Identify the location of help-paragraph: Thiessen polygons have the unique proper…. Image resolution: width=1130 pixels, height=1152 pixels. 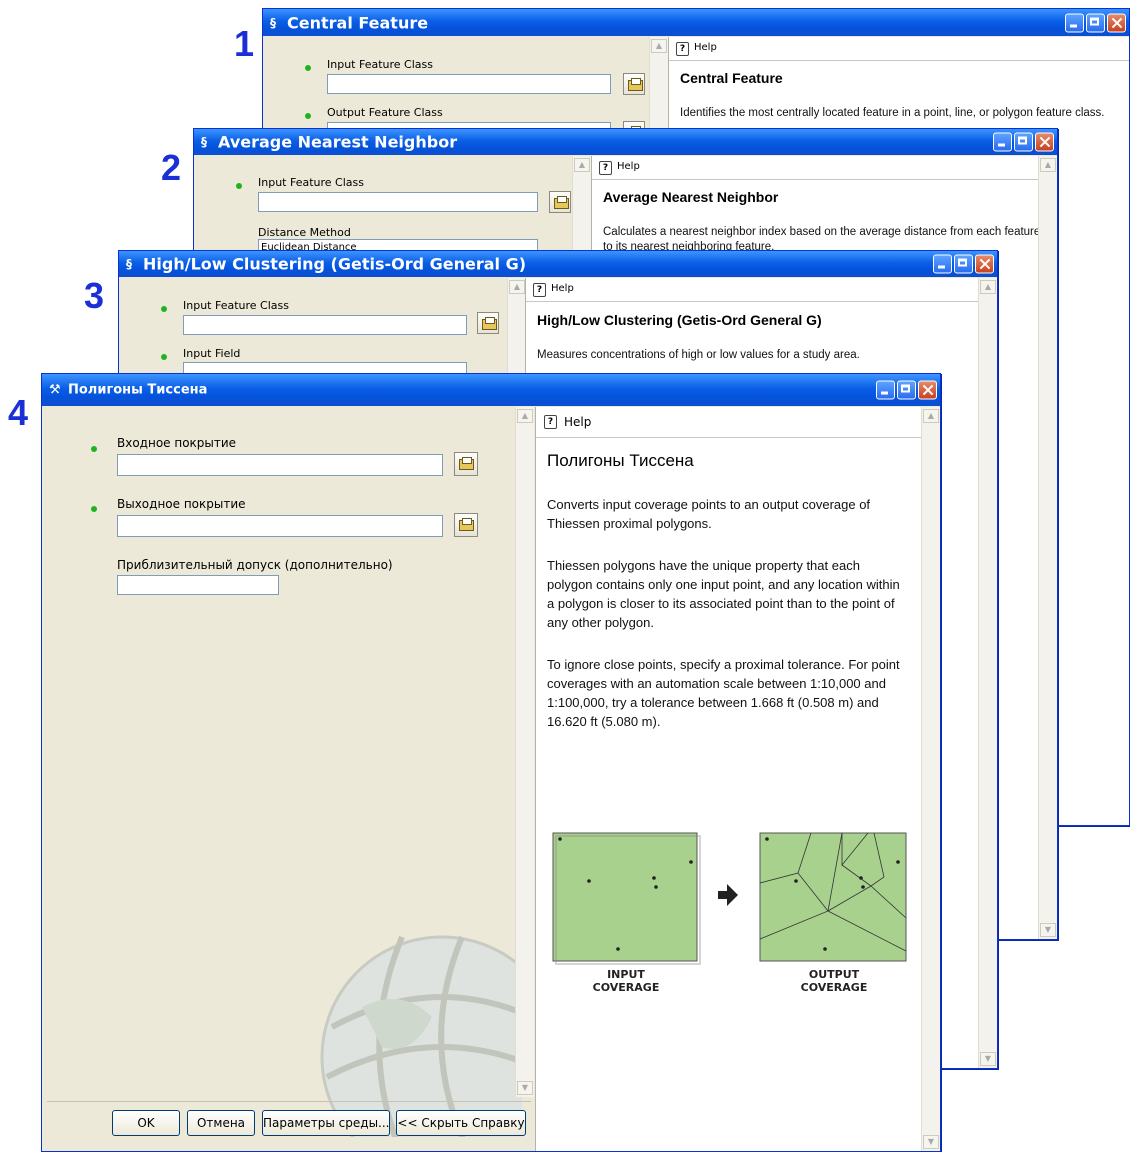
(723, 594).